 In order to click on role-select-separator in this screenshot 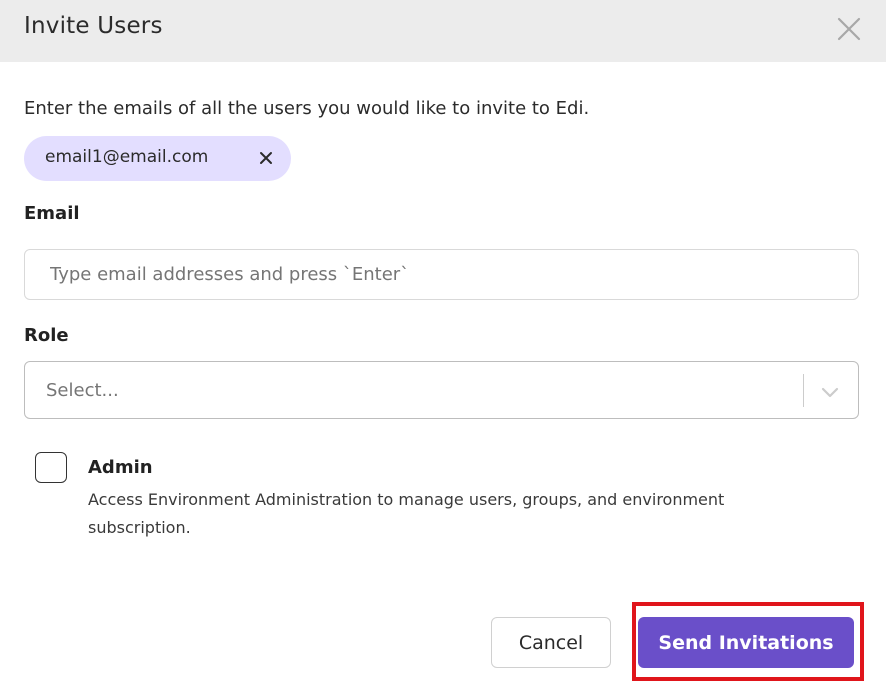, I will do `click(803, 390)`.